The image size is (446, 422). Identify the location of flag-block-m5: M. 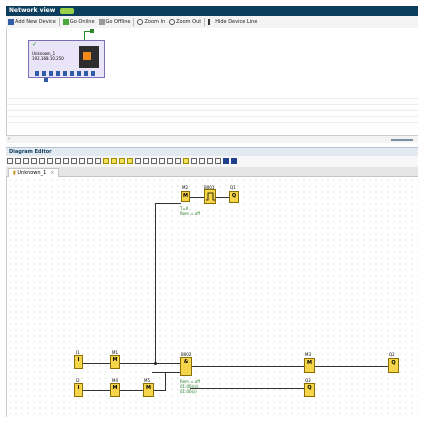
(148, 390).